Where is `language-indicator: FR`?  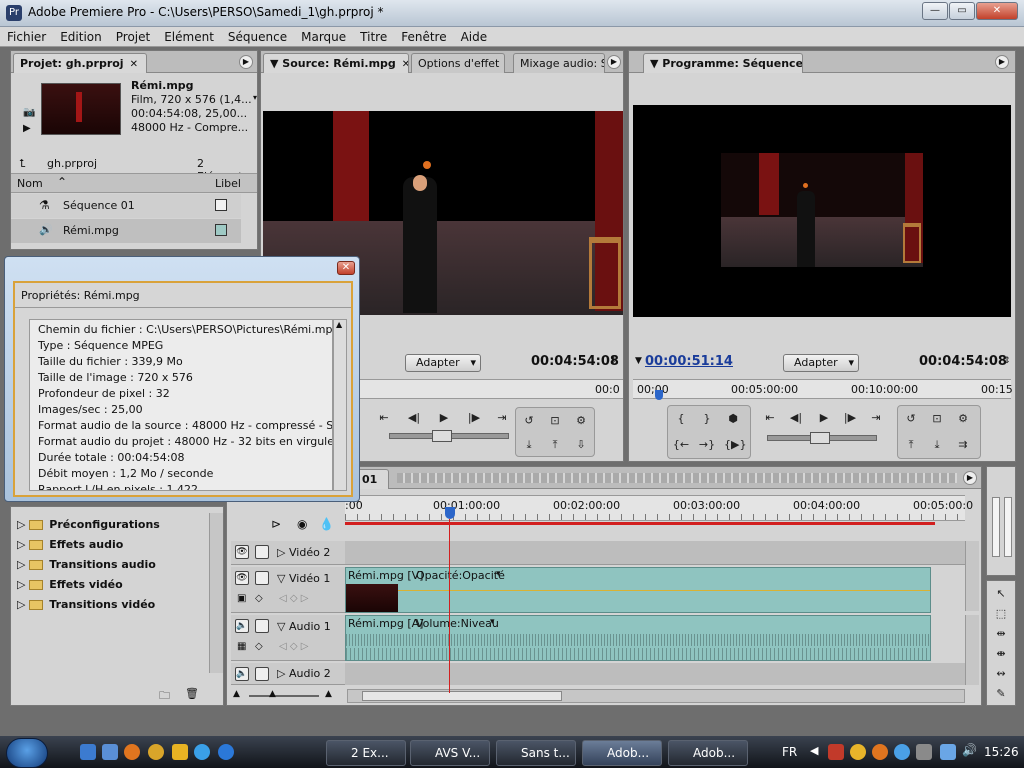
language-indicator: FR is located at coordinates (789, 752).